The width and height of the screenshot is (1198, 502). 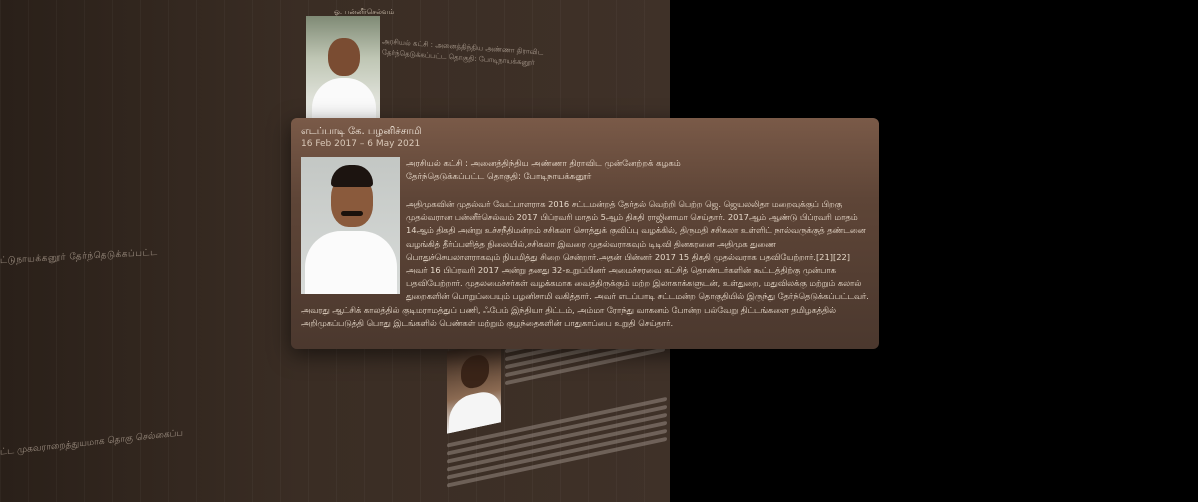 What do you see at coordinates (361, 144) in the screenshot?
I see `term-dates: 16 Feb 2017 – 6 May 2021` at bounding box center [361, 144].